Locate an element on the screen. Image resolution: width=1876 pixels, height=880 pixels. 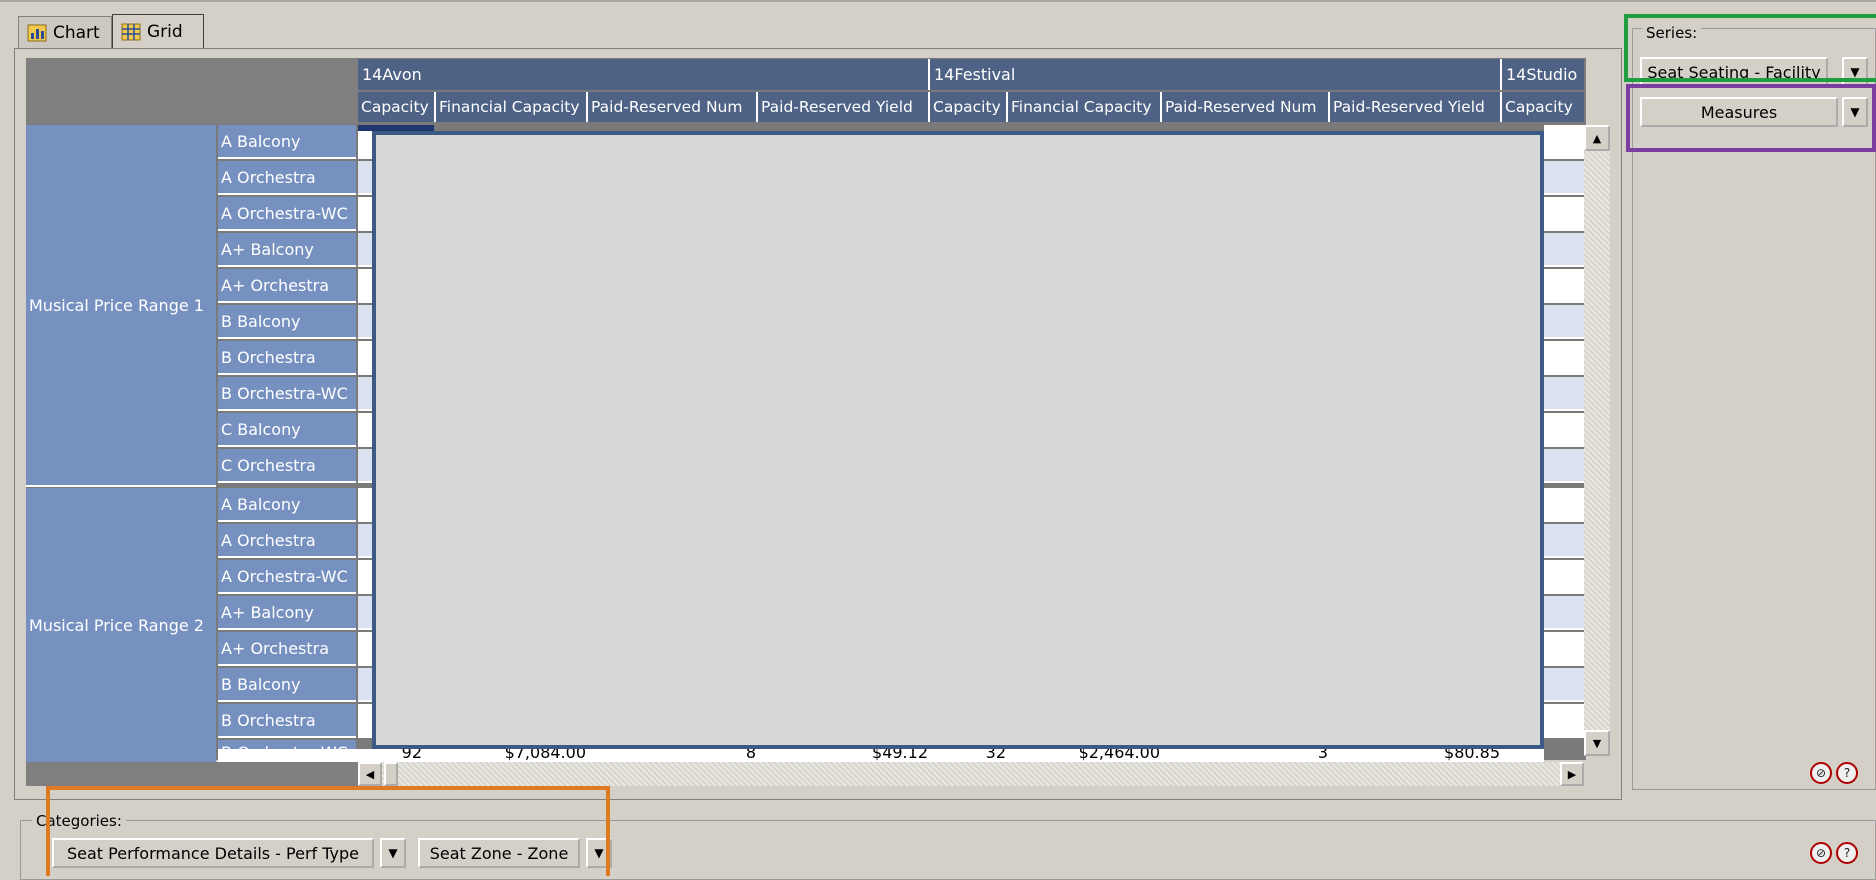
horizontal-scrollbar: ◀ ▶ is located at coordinates (971, 774).